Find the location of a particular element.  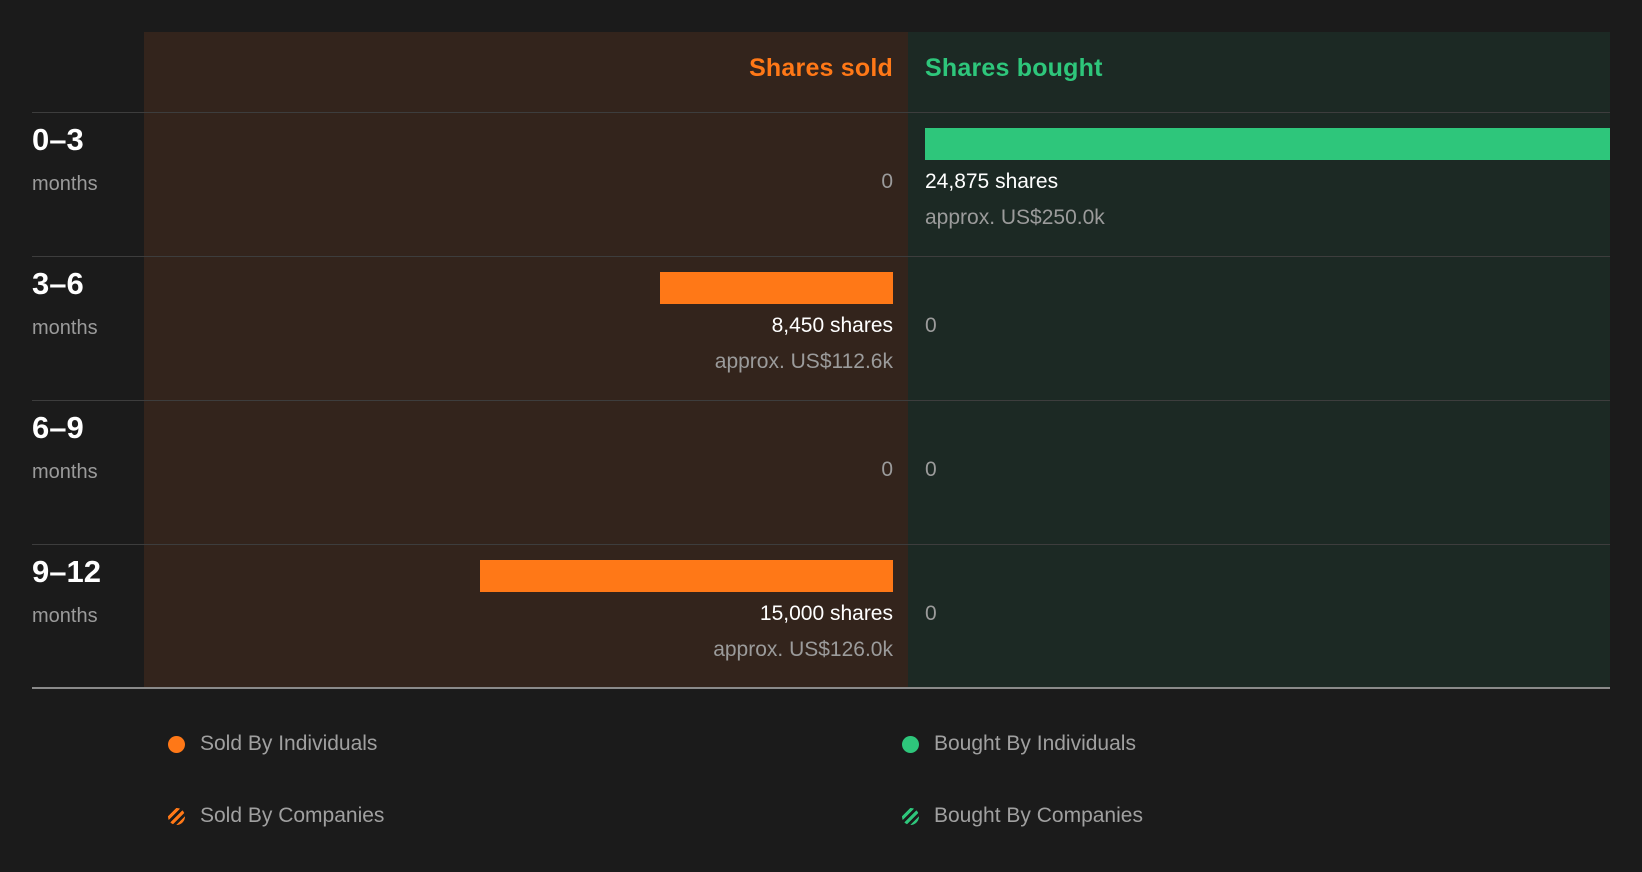

legend-label: Bought By Individuals is located at coordinates (1035, 743).